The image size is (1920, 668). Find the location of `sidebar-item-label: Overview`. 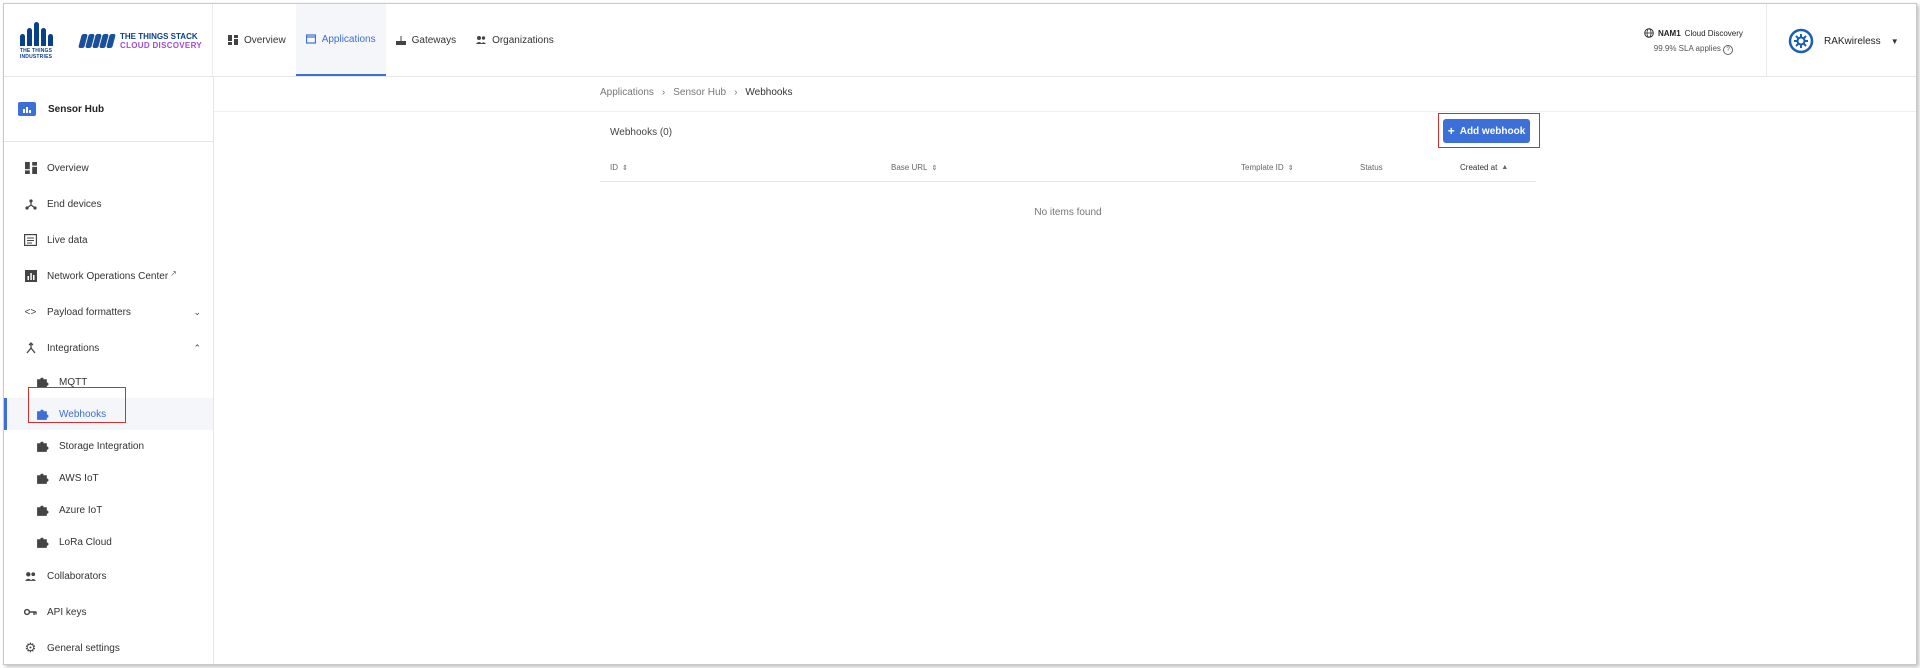

sidebar-item-label: Overview is located at coordinates (68, 168).